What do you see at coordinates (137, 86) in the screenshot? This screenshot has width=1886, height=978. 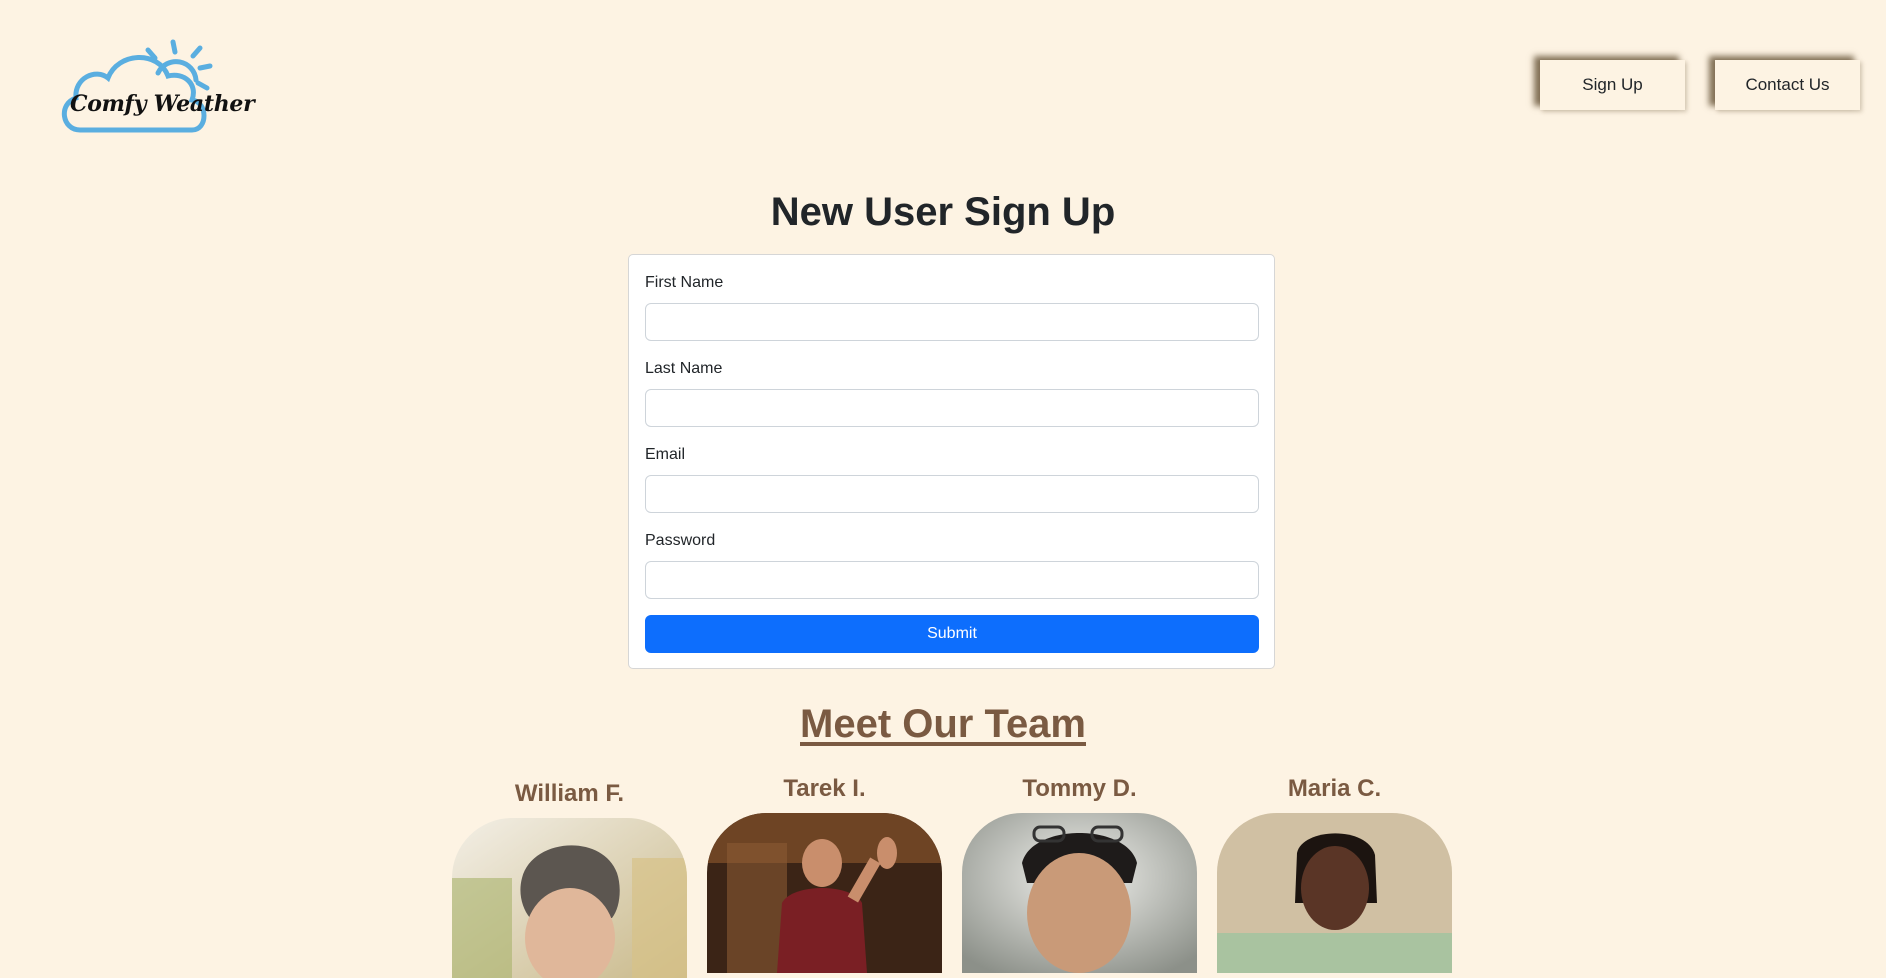 I see `cloud-sun-icon` at bounding box center [137, 86].